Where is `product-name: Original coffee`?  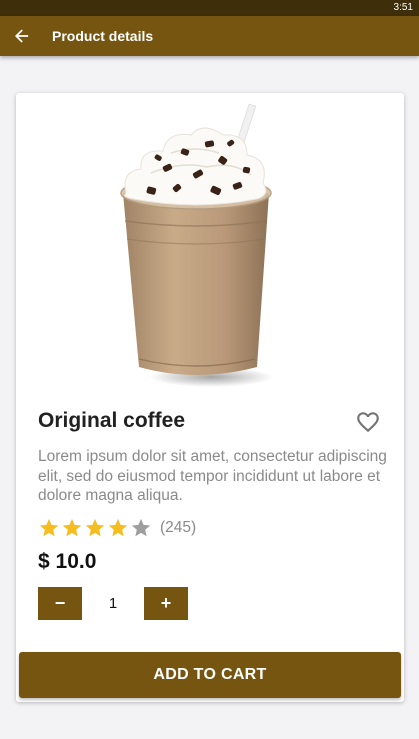 product-name: Original coffee is located at coordinates (112, 420).